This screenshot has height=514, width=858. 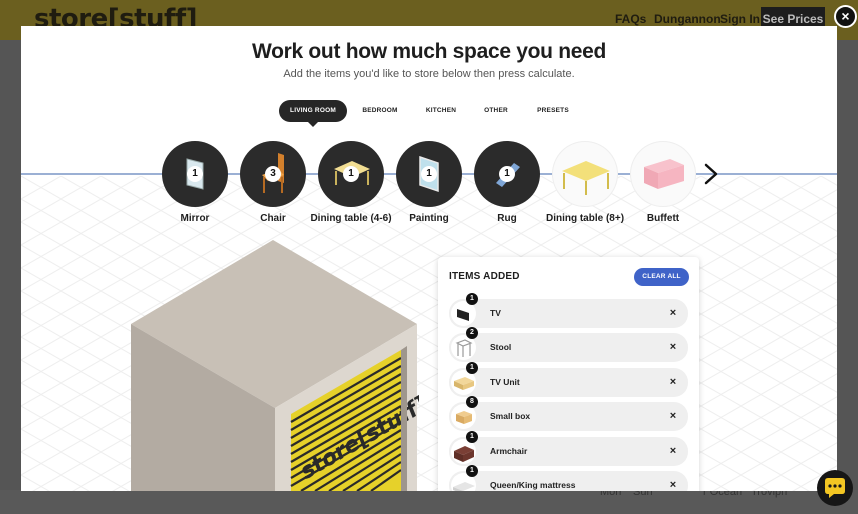 What do you see at coordinates (568, 478) in the screenshot?
I see `list-item: 1 Queen/King mattress ×` at bounding box center [568, 478].